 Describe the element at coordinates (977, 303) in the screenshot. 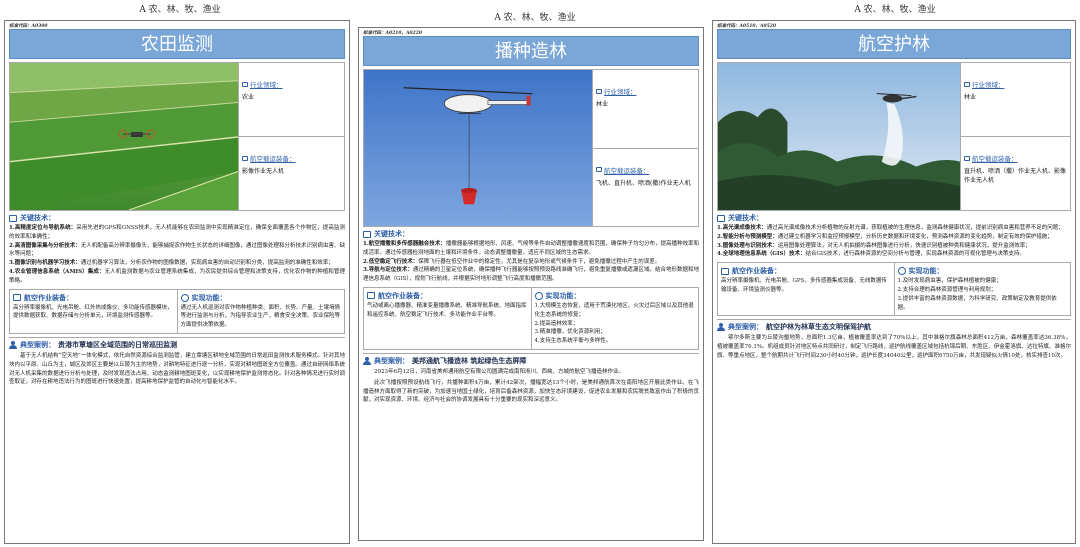

I see `function-item: 3.提供丰富的森林资源数据，为科学研究、政策制定及教育提供依据。` at that location.